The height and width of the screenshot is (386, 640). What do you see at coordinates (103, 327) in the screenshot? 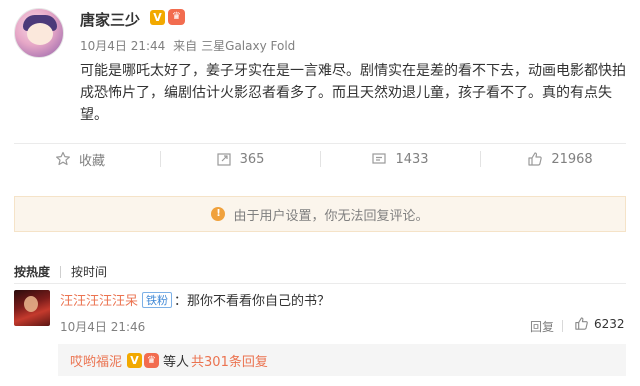
I see `comment-time: 10月4日 21:46` at bounding box center [103, 327].